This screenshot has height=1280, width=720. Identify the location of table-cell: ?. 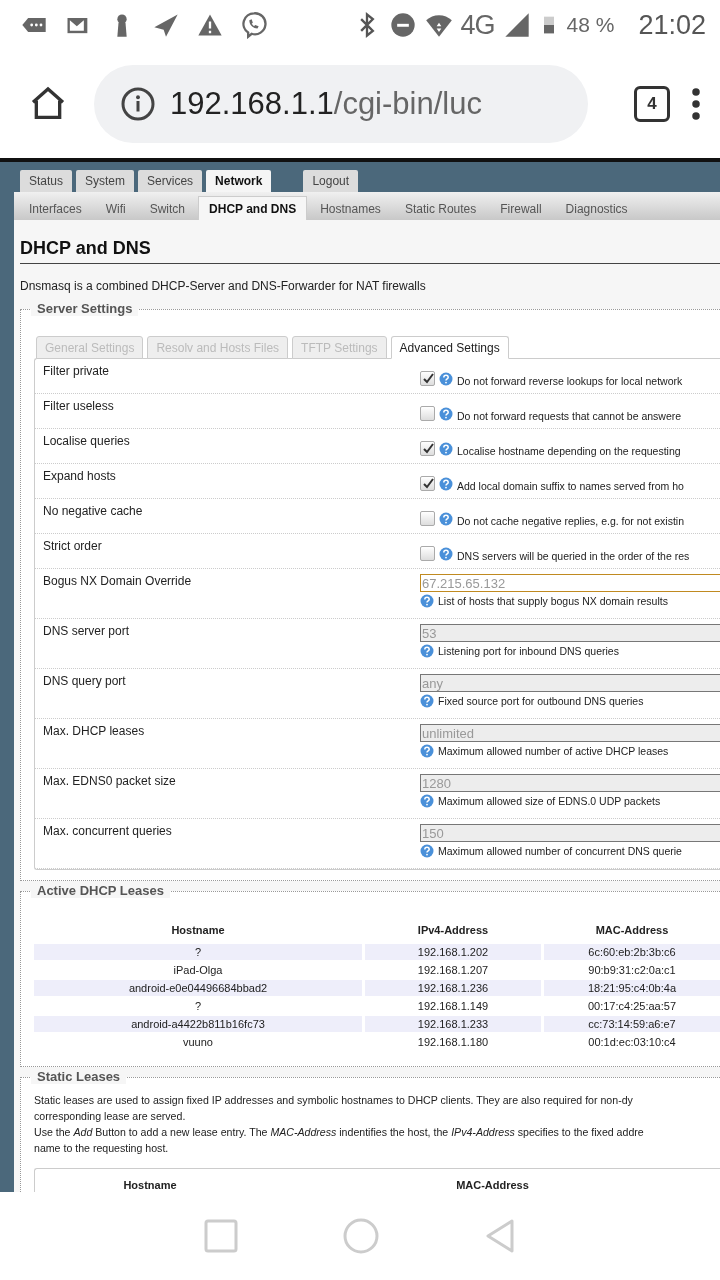
(198, 952).